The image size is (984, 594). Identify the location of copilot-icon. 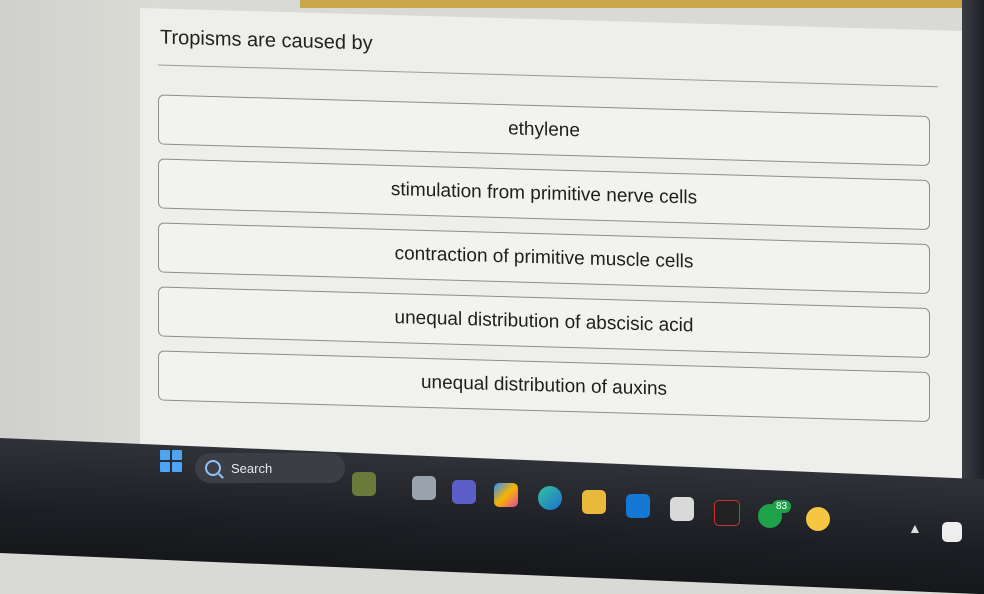
(506, 495).